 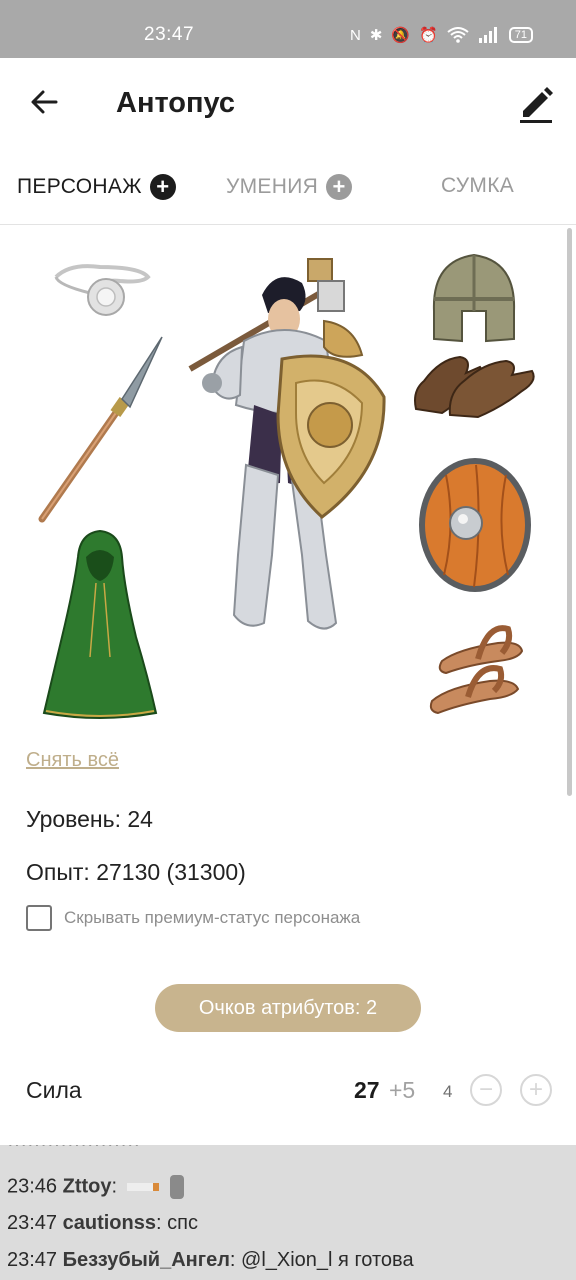 I want to click on status-icons: N ✱ 🔕 ⏰ 71, so click(x=442, y=35).